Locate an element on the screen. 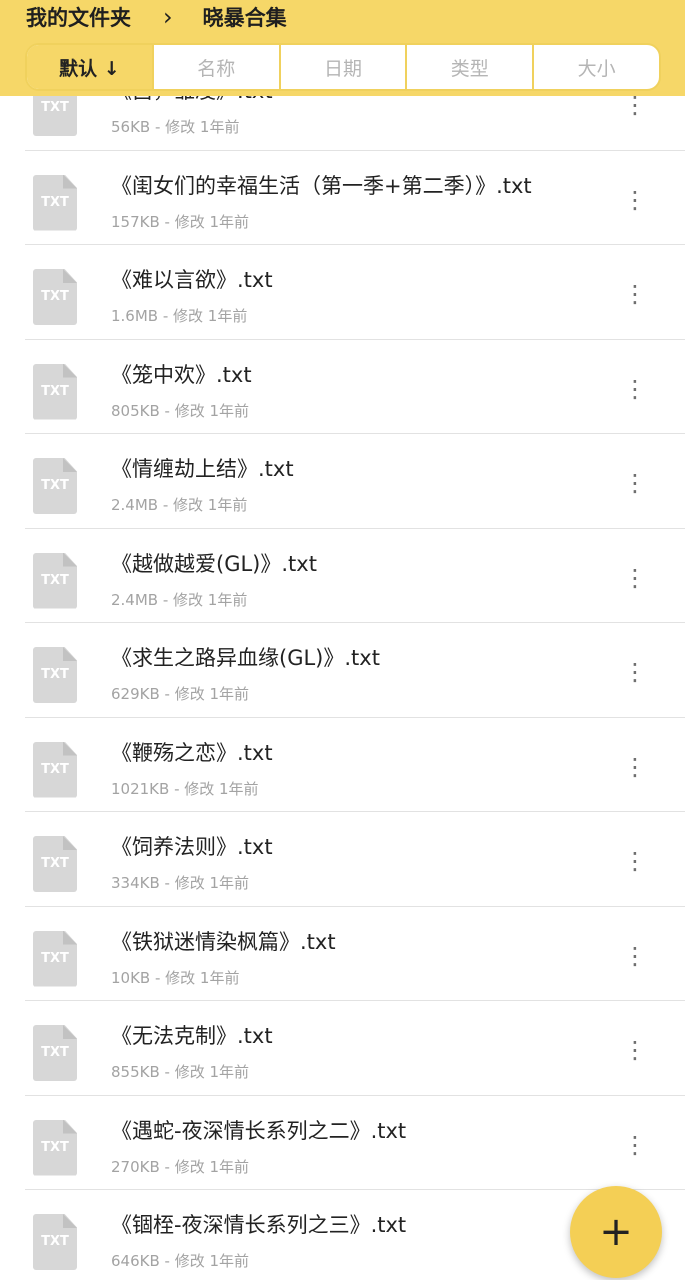  chevron-right-icon: › is located at coordinates (168, 17).